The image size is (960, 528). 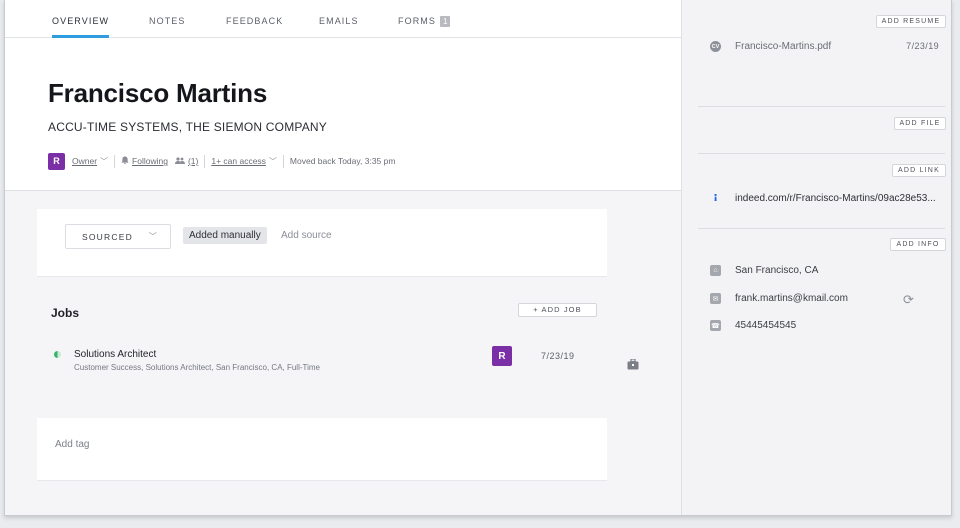 What do you see at coordinates (65, 313) in the screenshot?
I see `jobs-heading: Jobs` at bounding box center [65, 313].